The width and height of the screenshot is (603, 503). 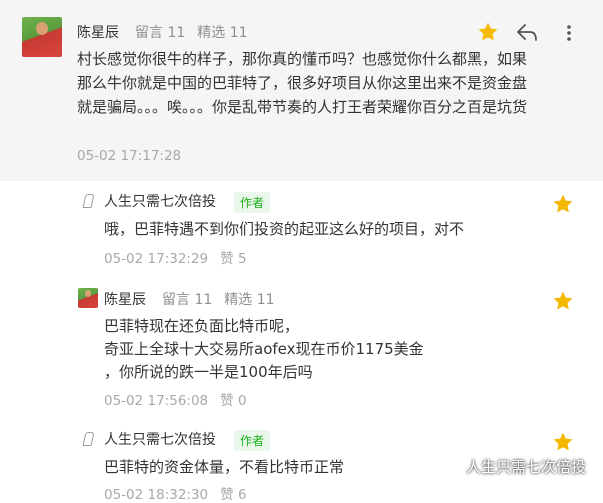 I want to click on like-count: 赞 5, so click(x=233, y=259).